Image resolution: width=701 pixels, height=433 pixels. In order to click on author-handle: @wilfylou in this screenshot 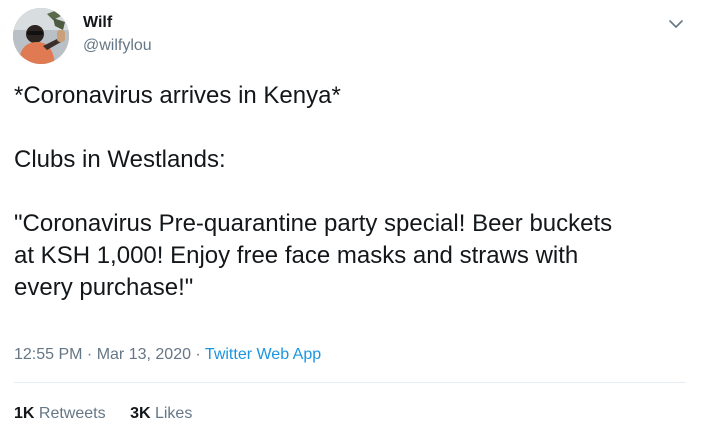, I will do `click(117, 46)`.